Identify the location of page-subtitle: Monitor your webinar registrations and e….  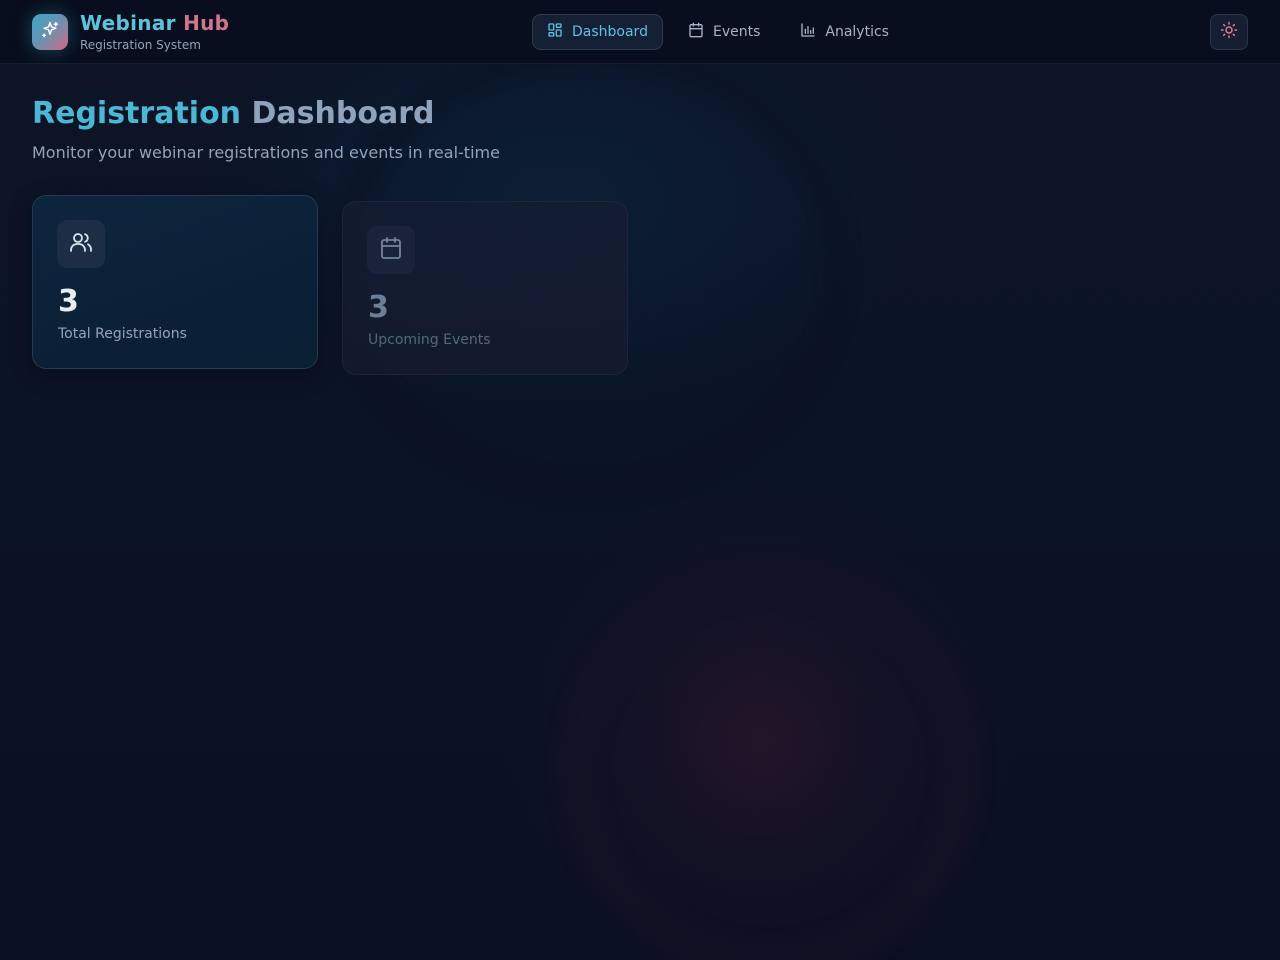
(266, 152).